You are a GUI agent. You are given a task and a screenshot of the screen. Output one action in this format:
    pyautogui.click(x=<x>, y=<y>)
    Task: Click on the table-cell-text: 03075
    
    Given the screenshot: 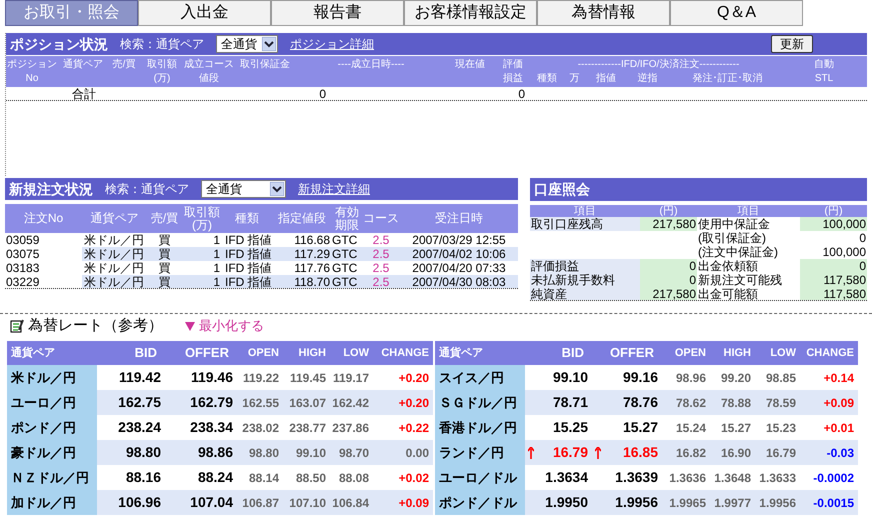 What is the action you would take?
    pyautogui.click(x=22, y=254)
    